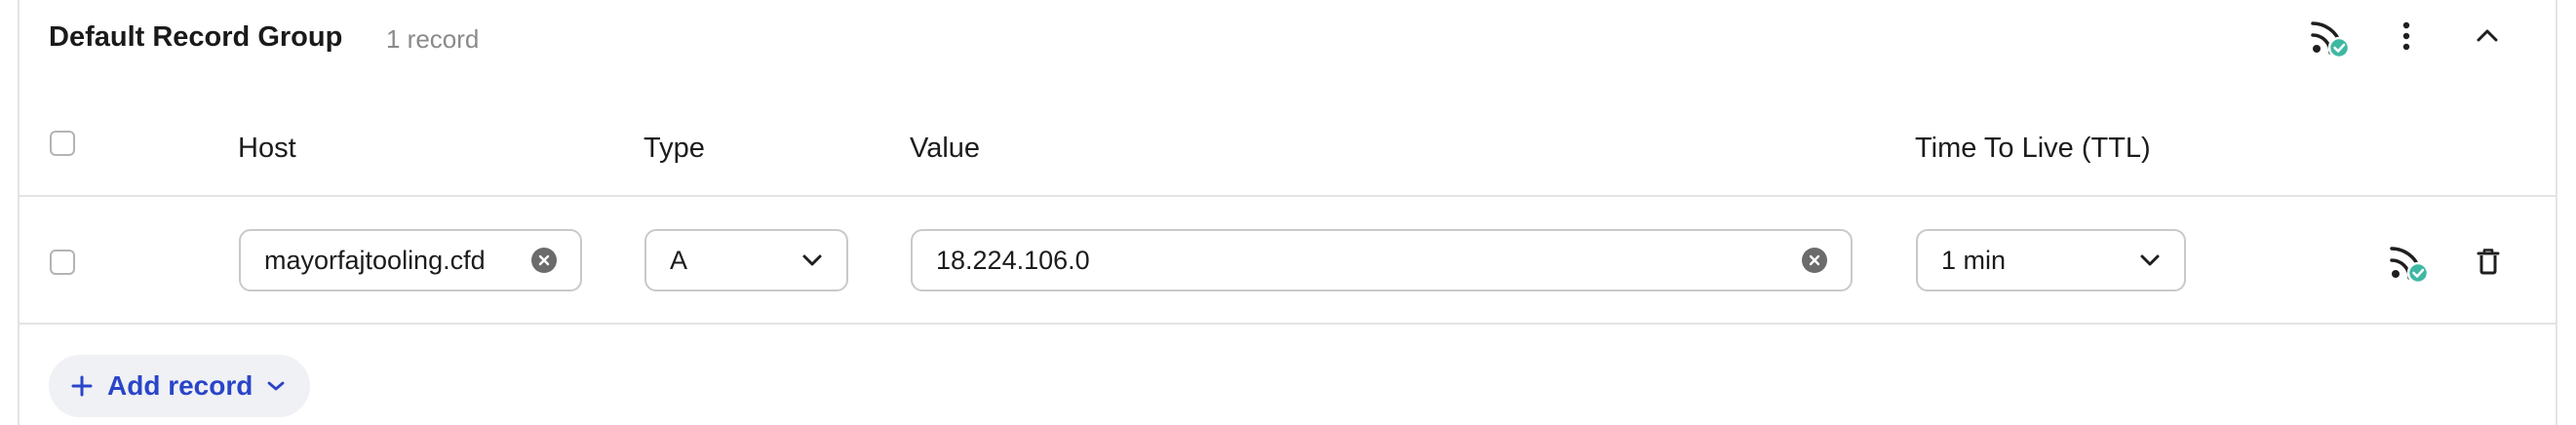 The image size is (2576, 425). I want to click on chevron-up-icon, so click(2487, 35).